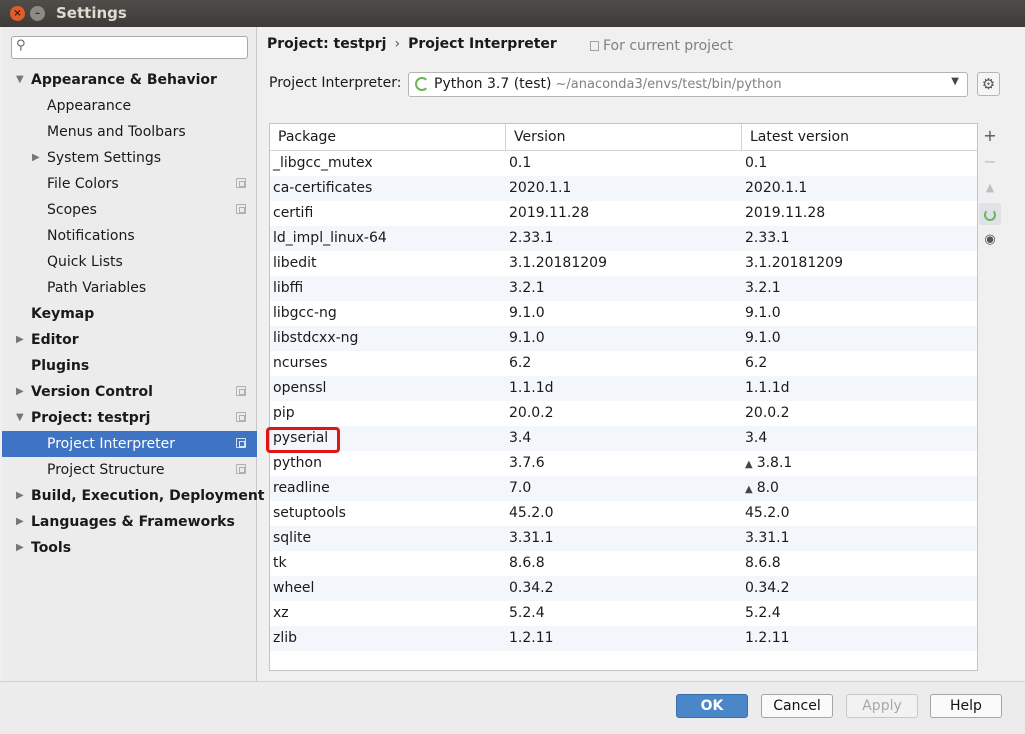  I want to click on table-row: libedit 3.1.20181209 3.1.20181209, so click(623, 263).